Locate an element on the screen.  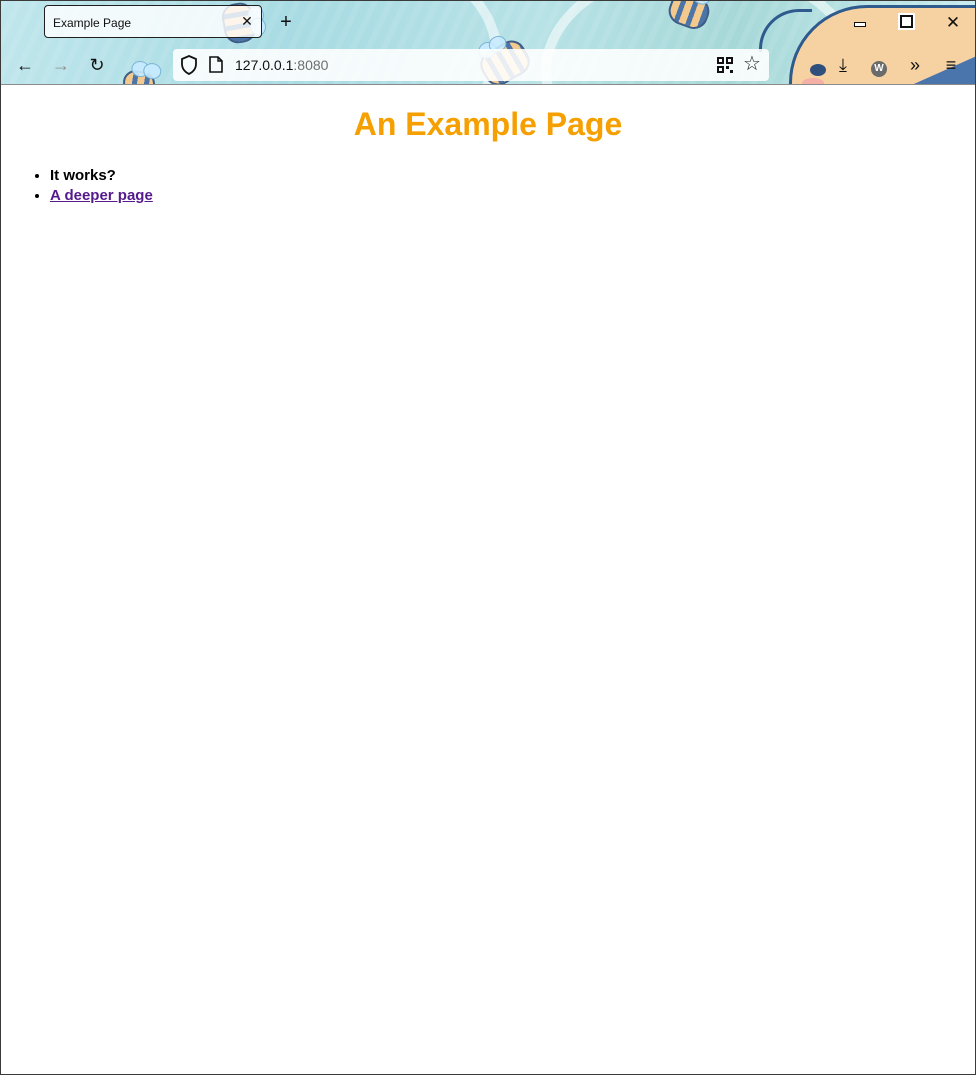
deeper-page-link: A deeper page is located at coordinates (101, 195).